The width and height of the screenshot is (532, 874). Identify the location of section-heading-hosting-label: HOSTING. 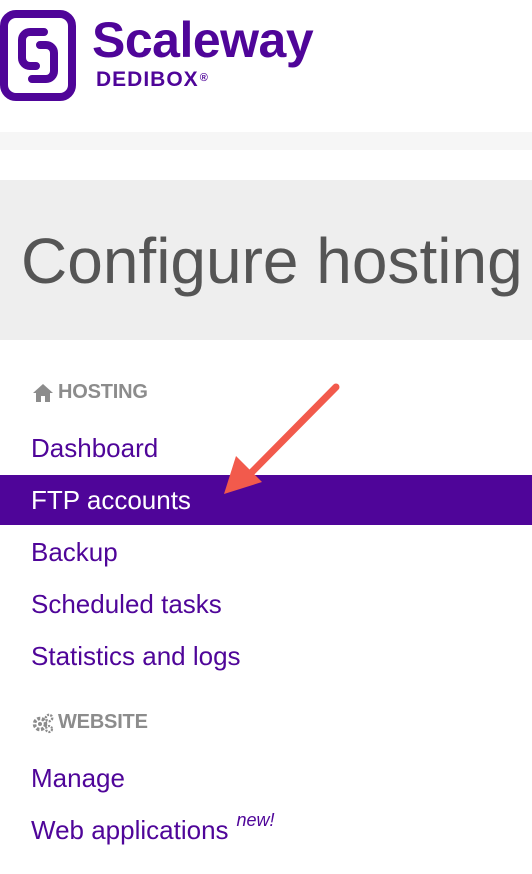
(103, 392).